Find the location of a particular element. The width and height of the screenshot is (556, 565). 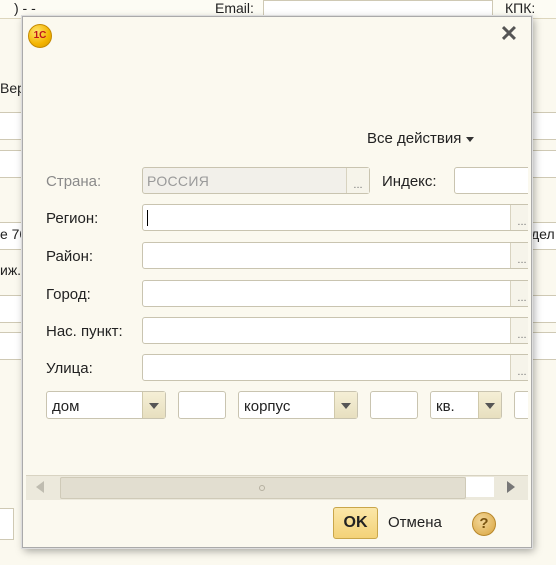

phone-fragment: ) - - is located at coordinates (25, 8).